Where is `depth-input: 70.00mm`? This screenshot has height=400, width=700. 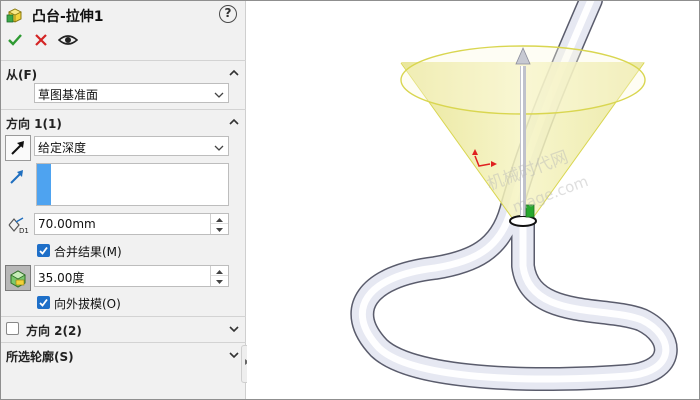 depth-input: 70.00mm is located at coordinates (131, 224).